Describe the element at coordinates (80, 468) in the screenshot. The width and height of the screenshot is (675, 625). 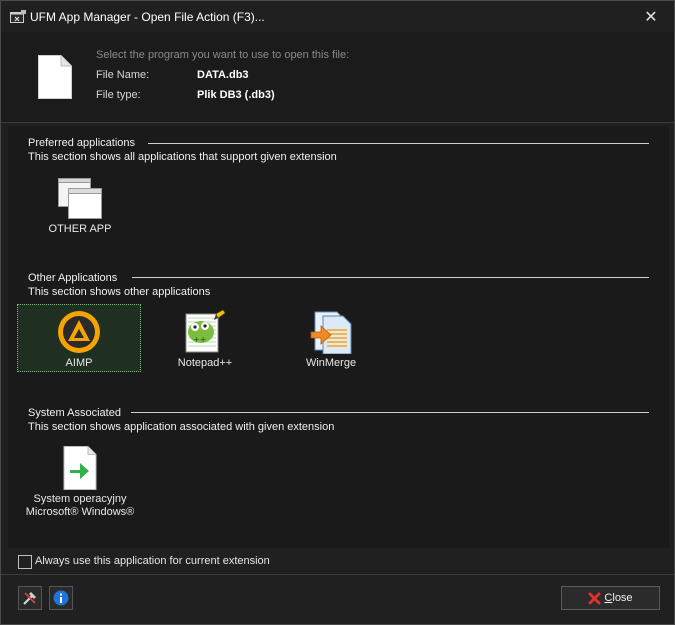
I see `shell-open-icon` at that location.